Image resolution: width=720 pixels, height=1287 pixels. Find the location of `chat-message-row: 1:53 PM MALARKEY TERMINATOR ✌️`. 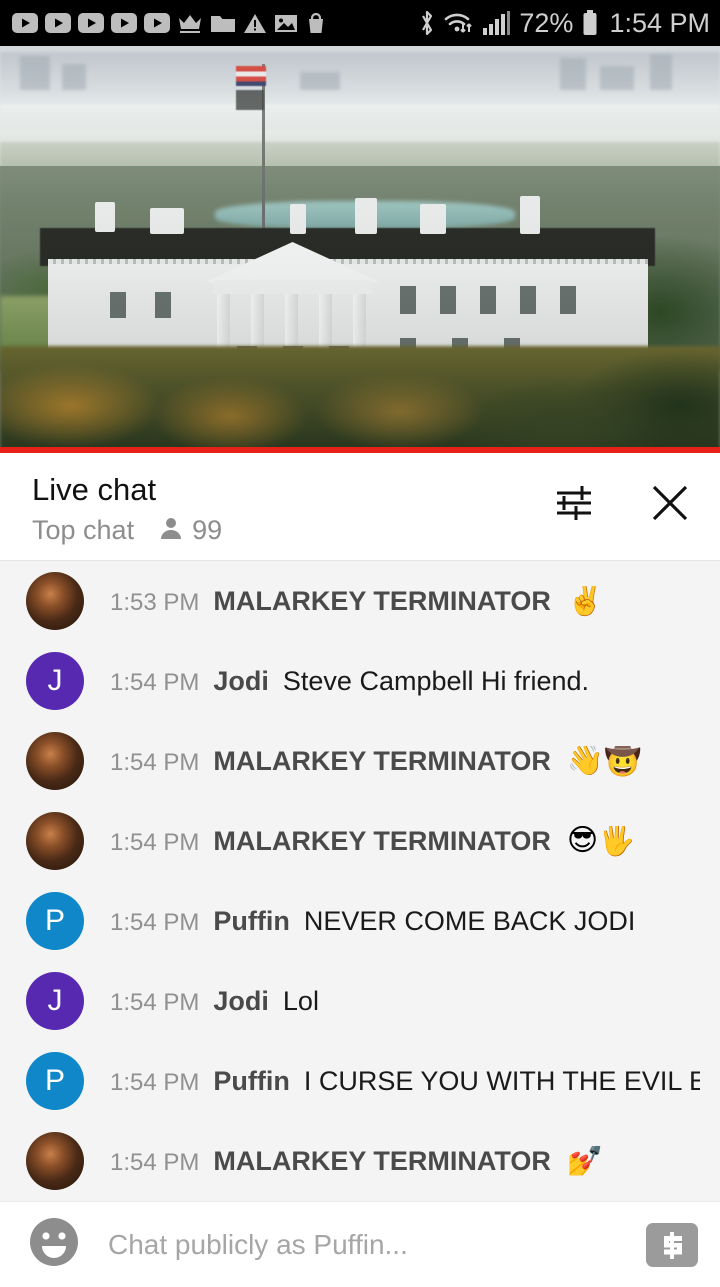

chat-message-row: 1:53 PM MALARKEY TERMINATOR ✌️ is located at coordinates (360, 601).